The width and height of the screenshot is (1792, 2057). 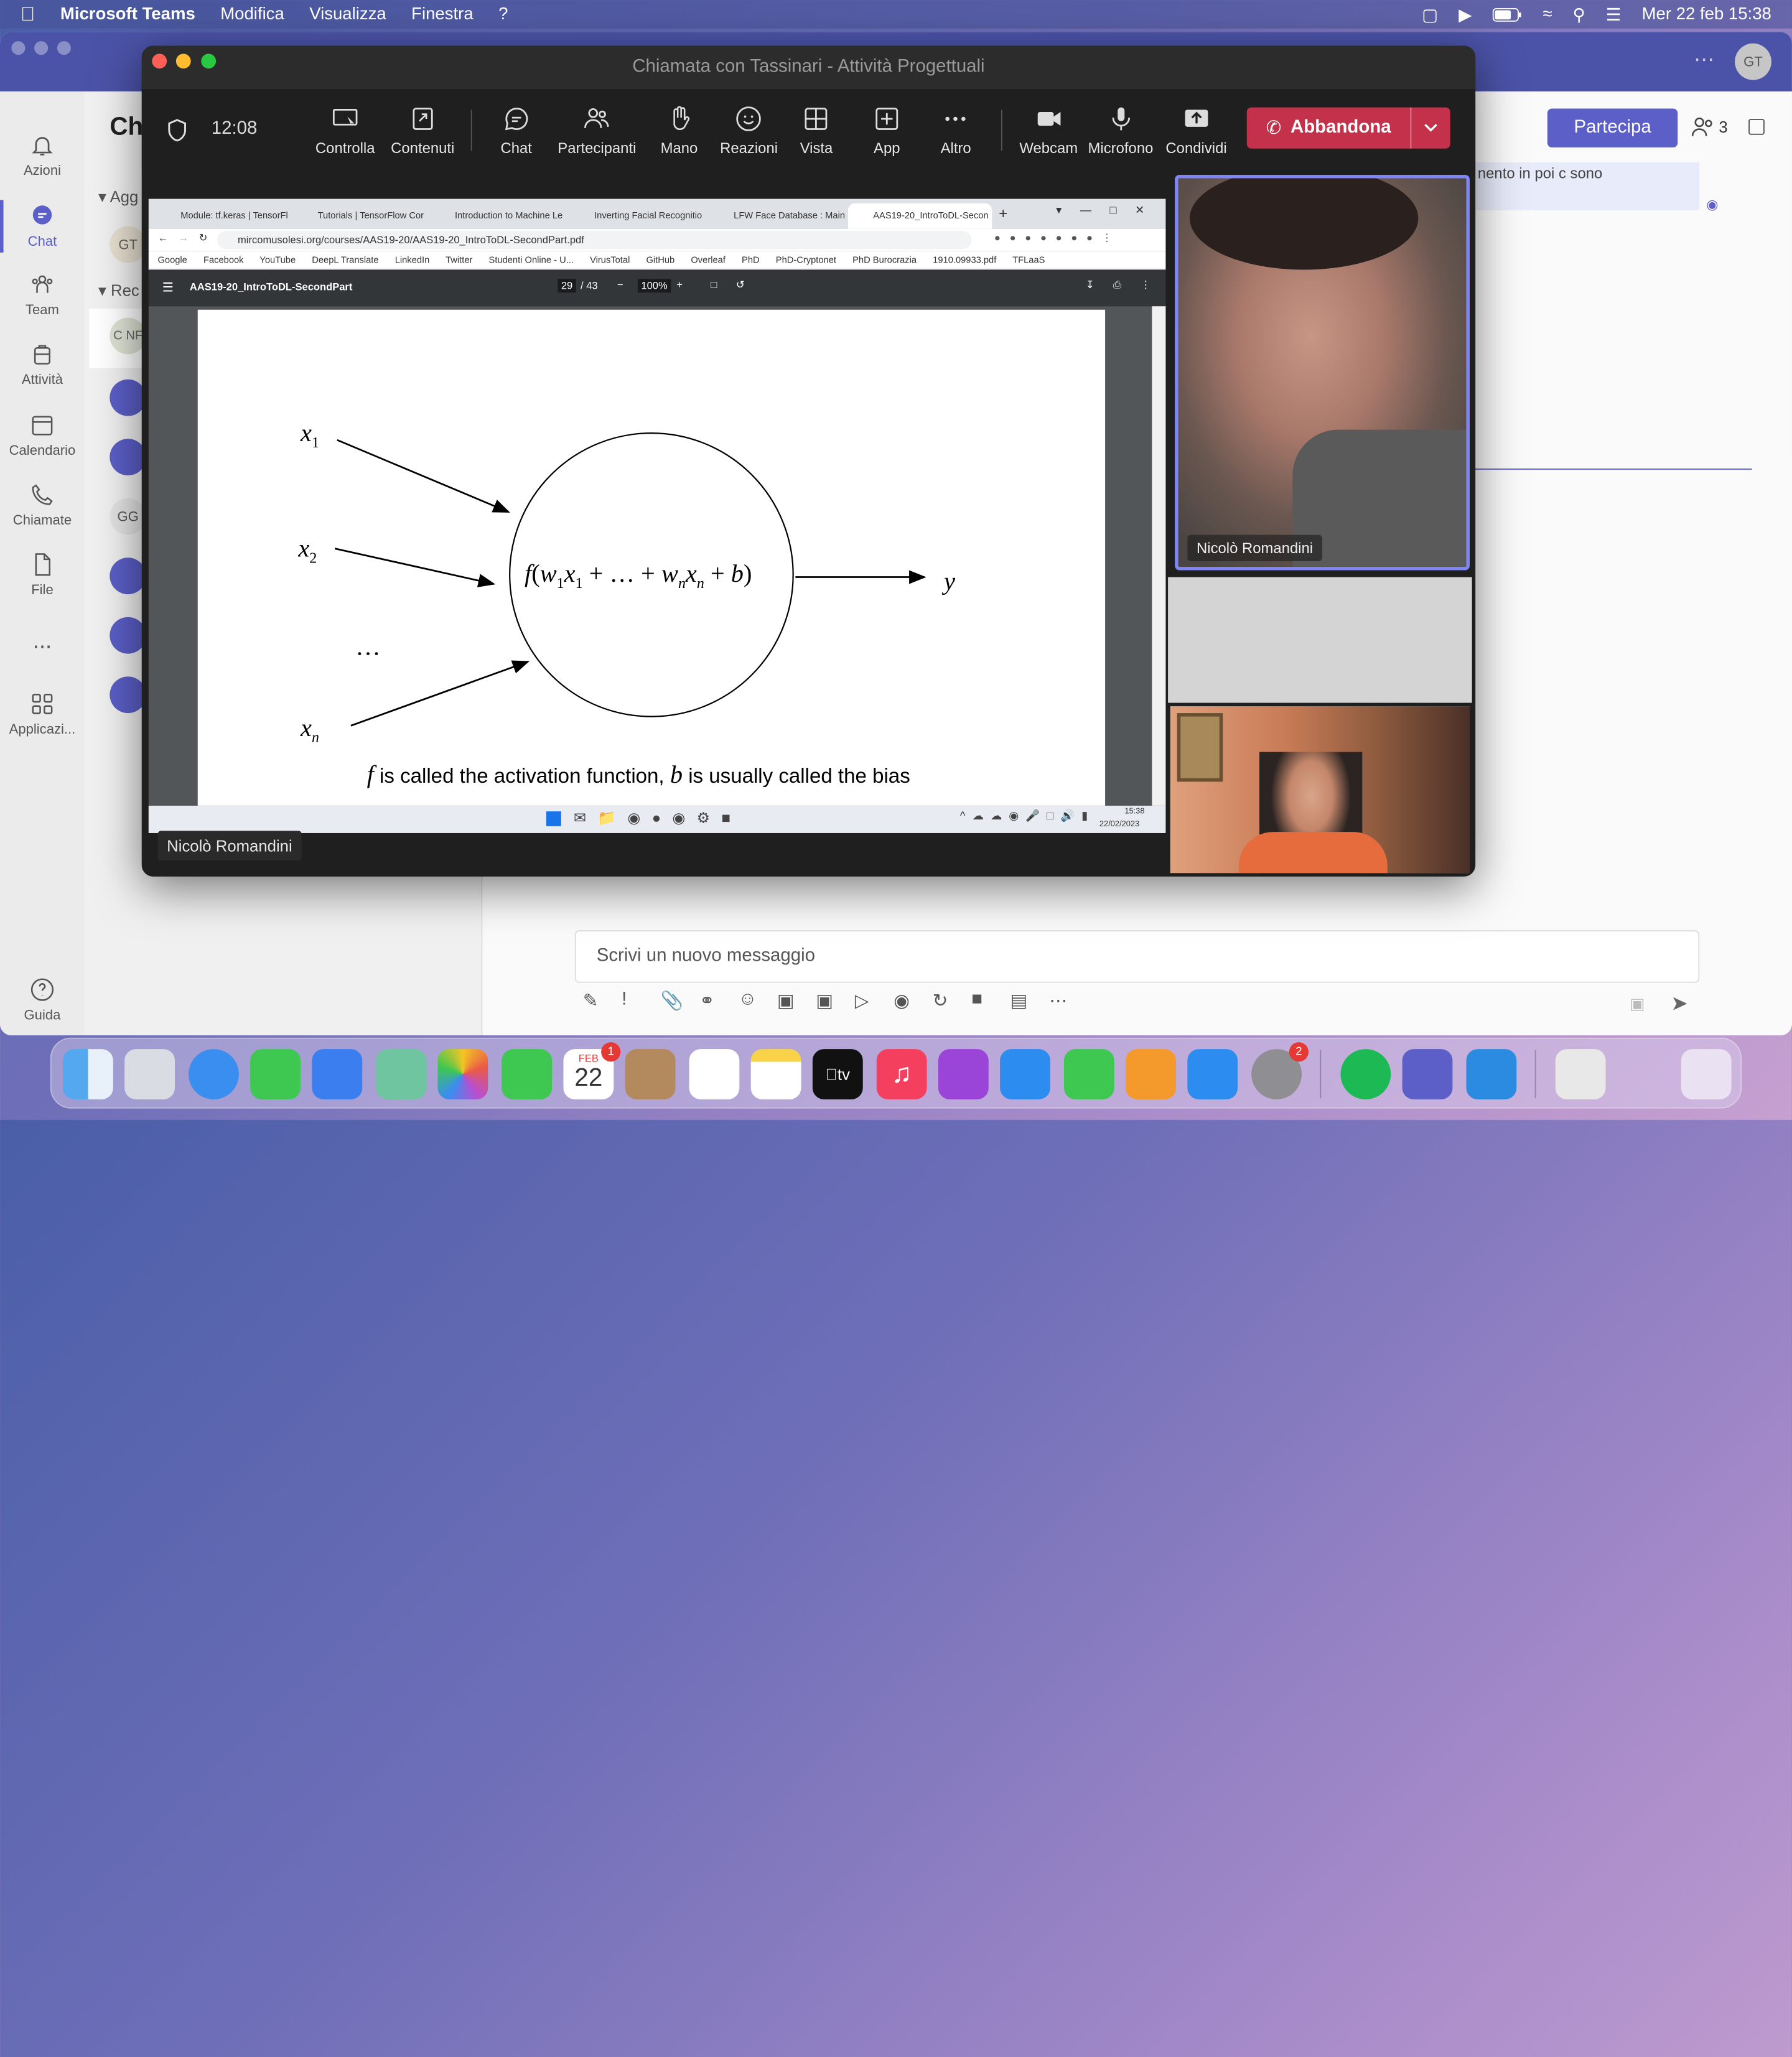 I want to click on minimize-window-button, so click(x=183, y=61).